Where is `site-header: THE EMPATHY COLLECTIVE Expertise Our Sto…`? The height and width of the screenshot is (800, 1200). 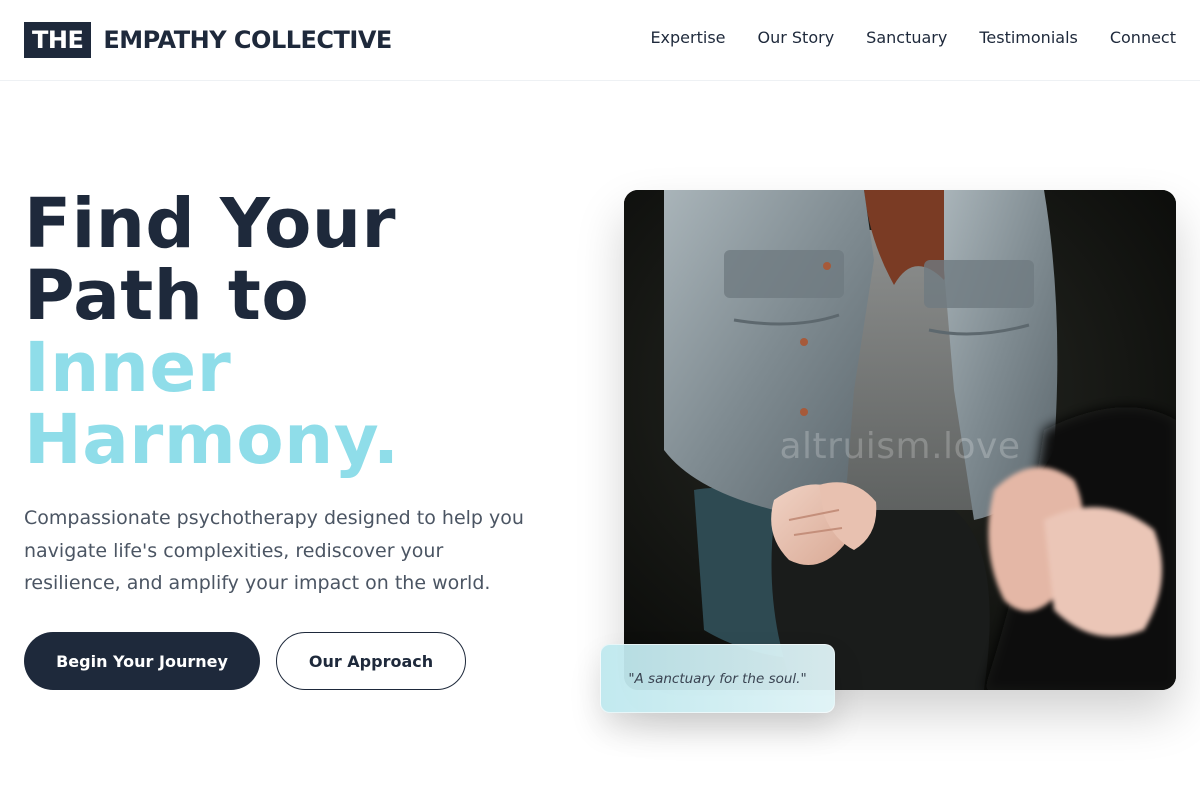 site-header: THE EMPATHY COLLECTIVE Expertise Our Sto… is located at coordinates (600, 40).